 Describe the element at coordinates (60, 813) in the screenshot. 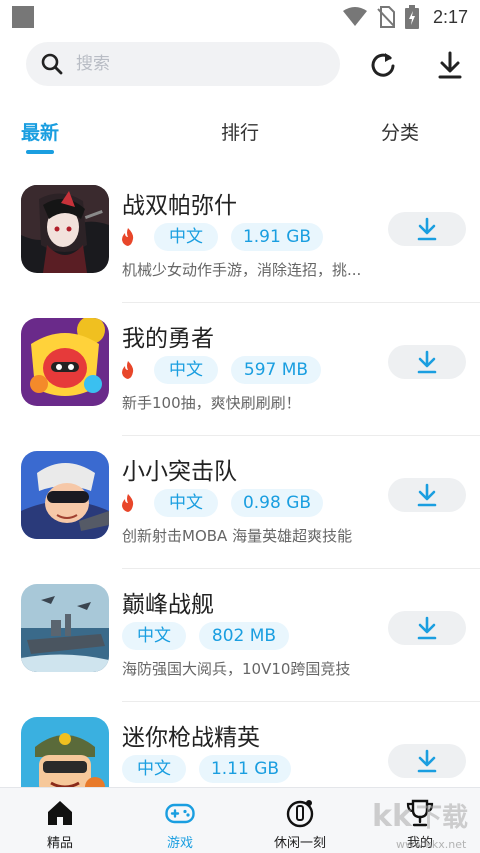

I see `home-icon` at that location.